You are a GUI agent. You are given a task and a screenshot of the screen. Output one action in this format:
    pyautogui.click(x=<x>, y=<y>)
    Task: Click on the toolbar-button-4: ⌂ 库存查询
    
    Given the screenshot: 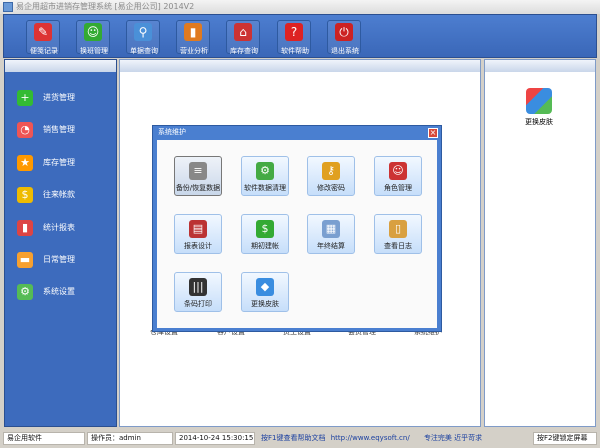 What is the action you would take?
    pyautogui.click(x=243, y=37)
    